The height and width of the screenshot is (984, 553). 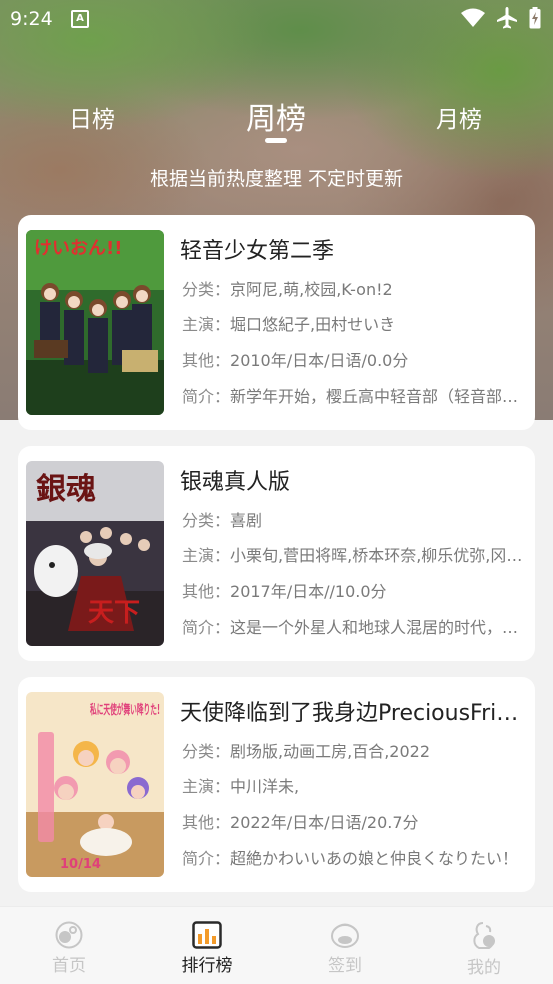 I want to click on item-category: 分类：京阿尼,萌,校园,K-on!2, so click(x=354, y=288).